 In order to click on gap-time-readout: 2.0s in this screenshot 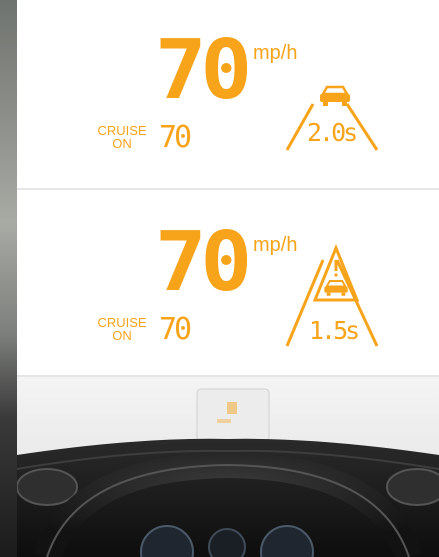, I will do `click(332, 132)`.